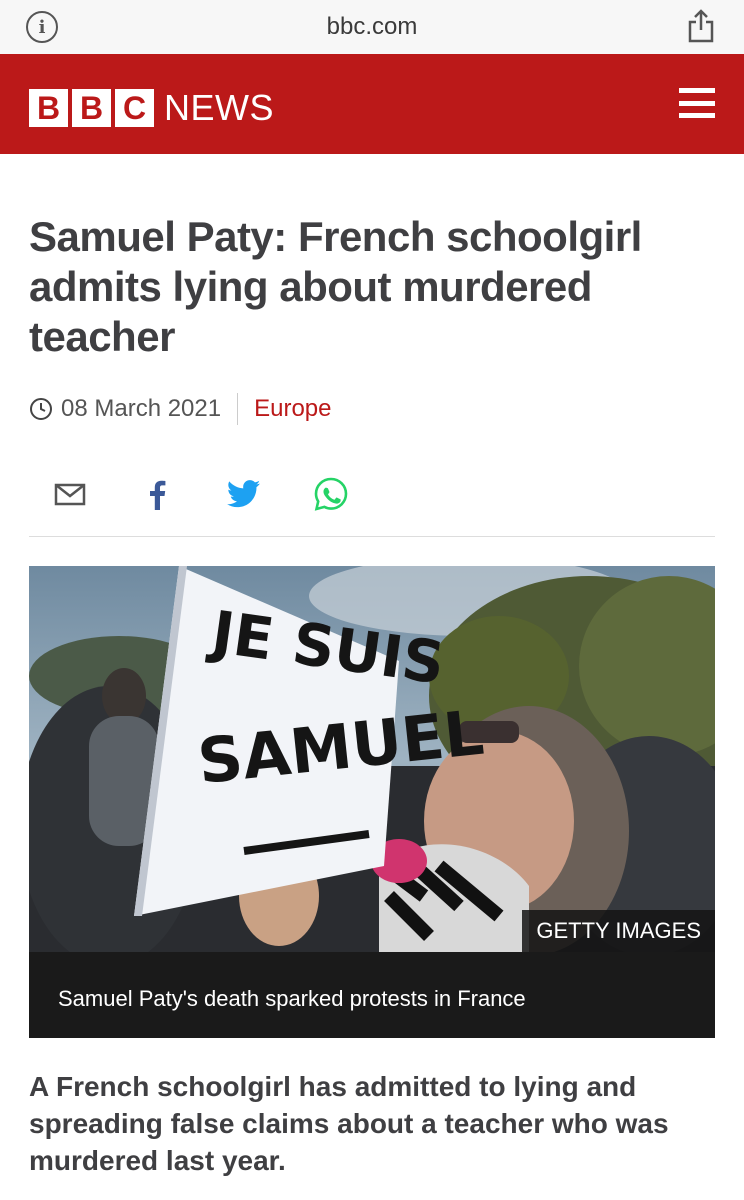 This screenshot has width=744, height=1200. I want to click on browser-address-bar: i bbc.com, so click(372, 27).